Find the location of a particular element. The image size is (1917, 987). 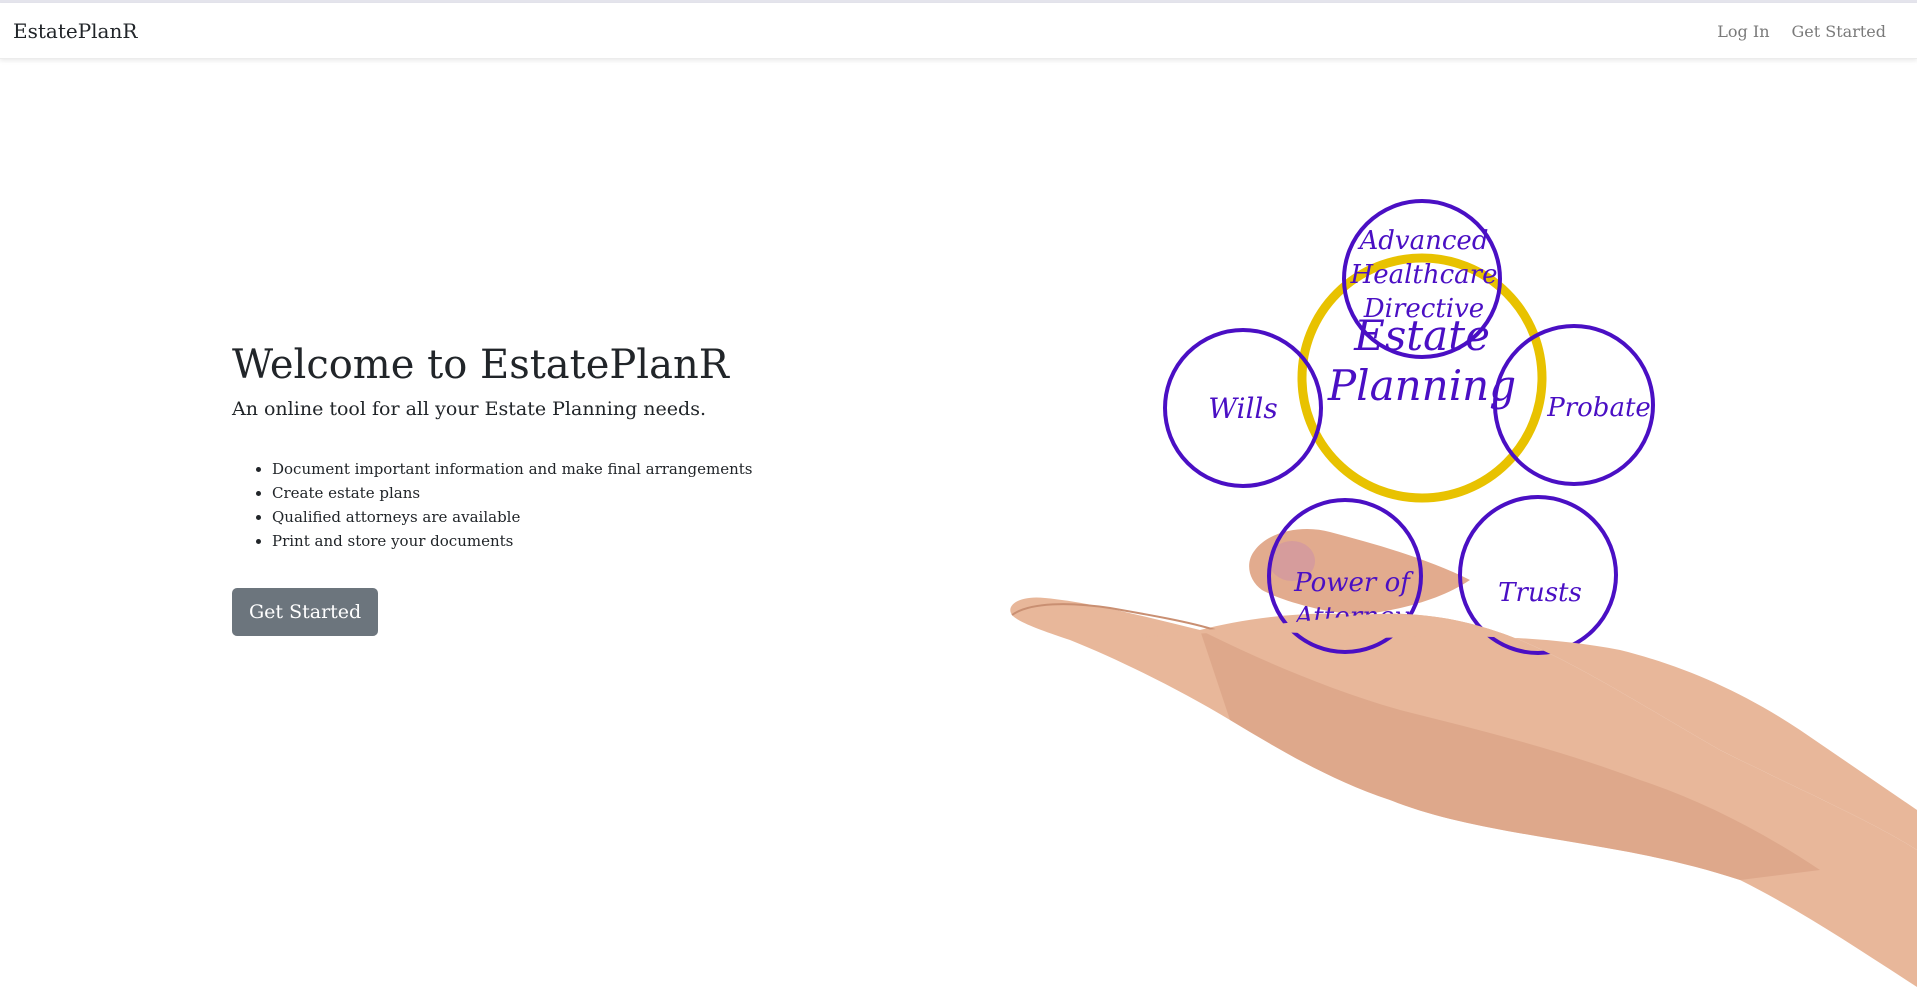

feature-item: Qualified attorneys are available is located at coordinates (562, 517).